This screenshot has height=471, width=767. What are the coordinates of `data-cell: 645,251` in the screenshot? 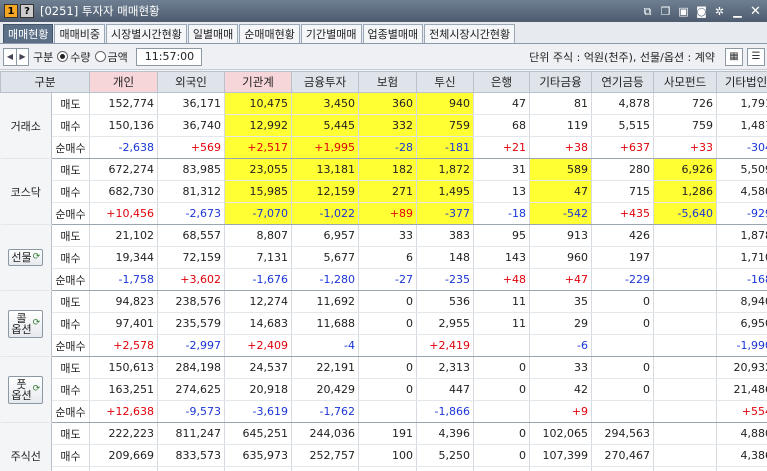 It's located at (258, 433).